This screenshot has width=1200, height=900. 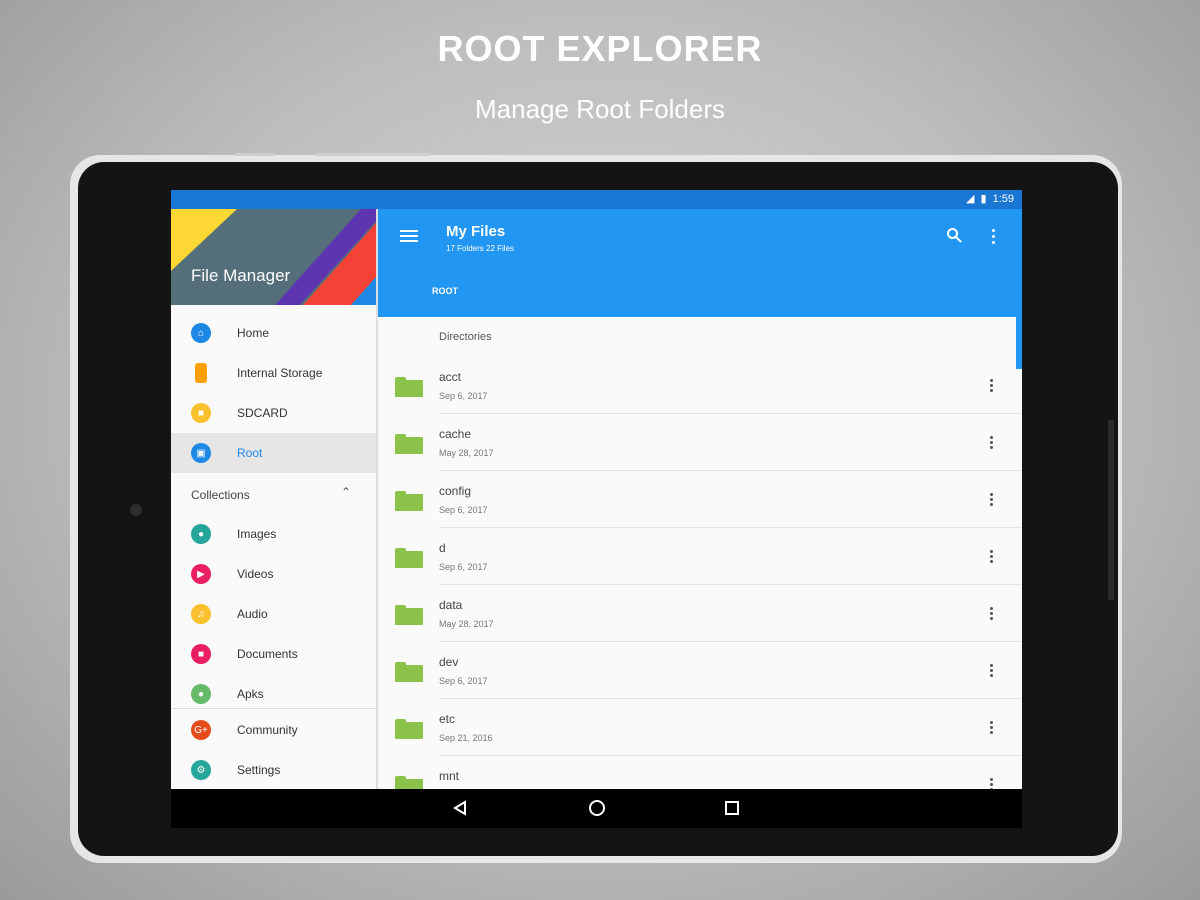 What do you see at coordinates (201, 730) in the screenshot?
I see `community-icon: G+` at bounding box center [201, 730].